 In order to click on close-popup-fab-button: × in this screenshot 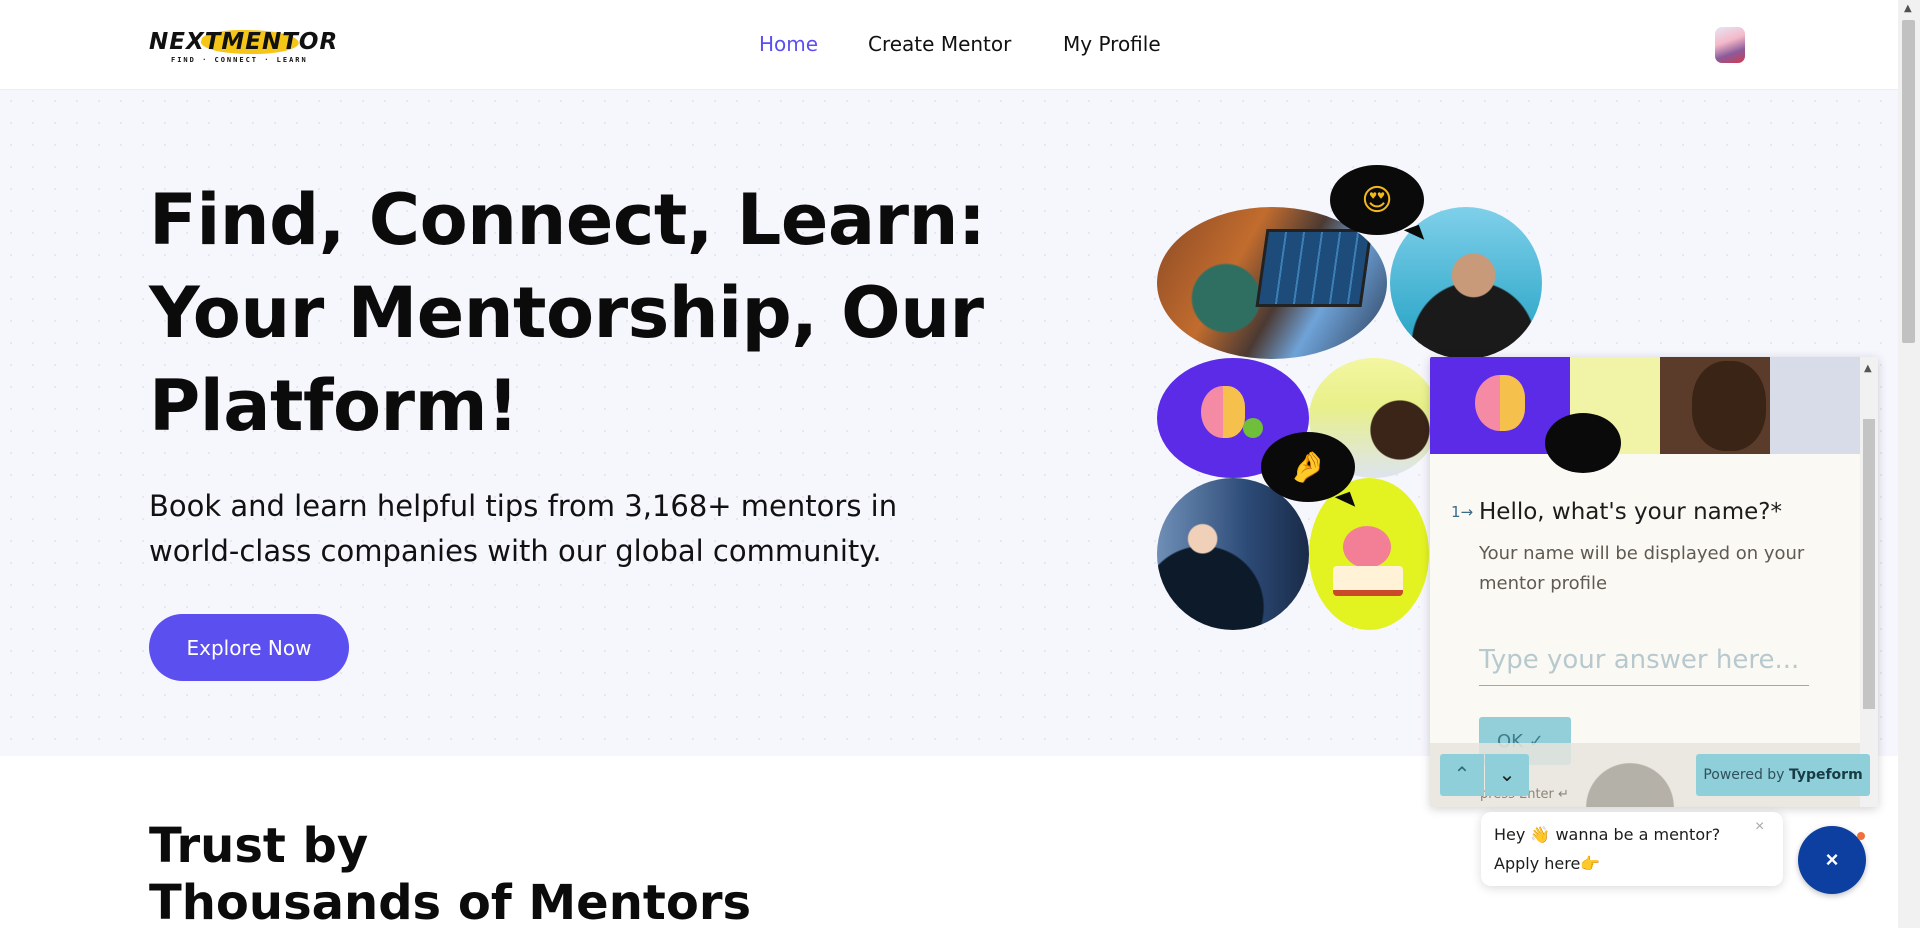, I will do `click(1832, 860)`.